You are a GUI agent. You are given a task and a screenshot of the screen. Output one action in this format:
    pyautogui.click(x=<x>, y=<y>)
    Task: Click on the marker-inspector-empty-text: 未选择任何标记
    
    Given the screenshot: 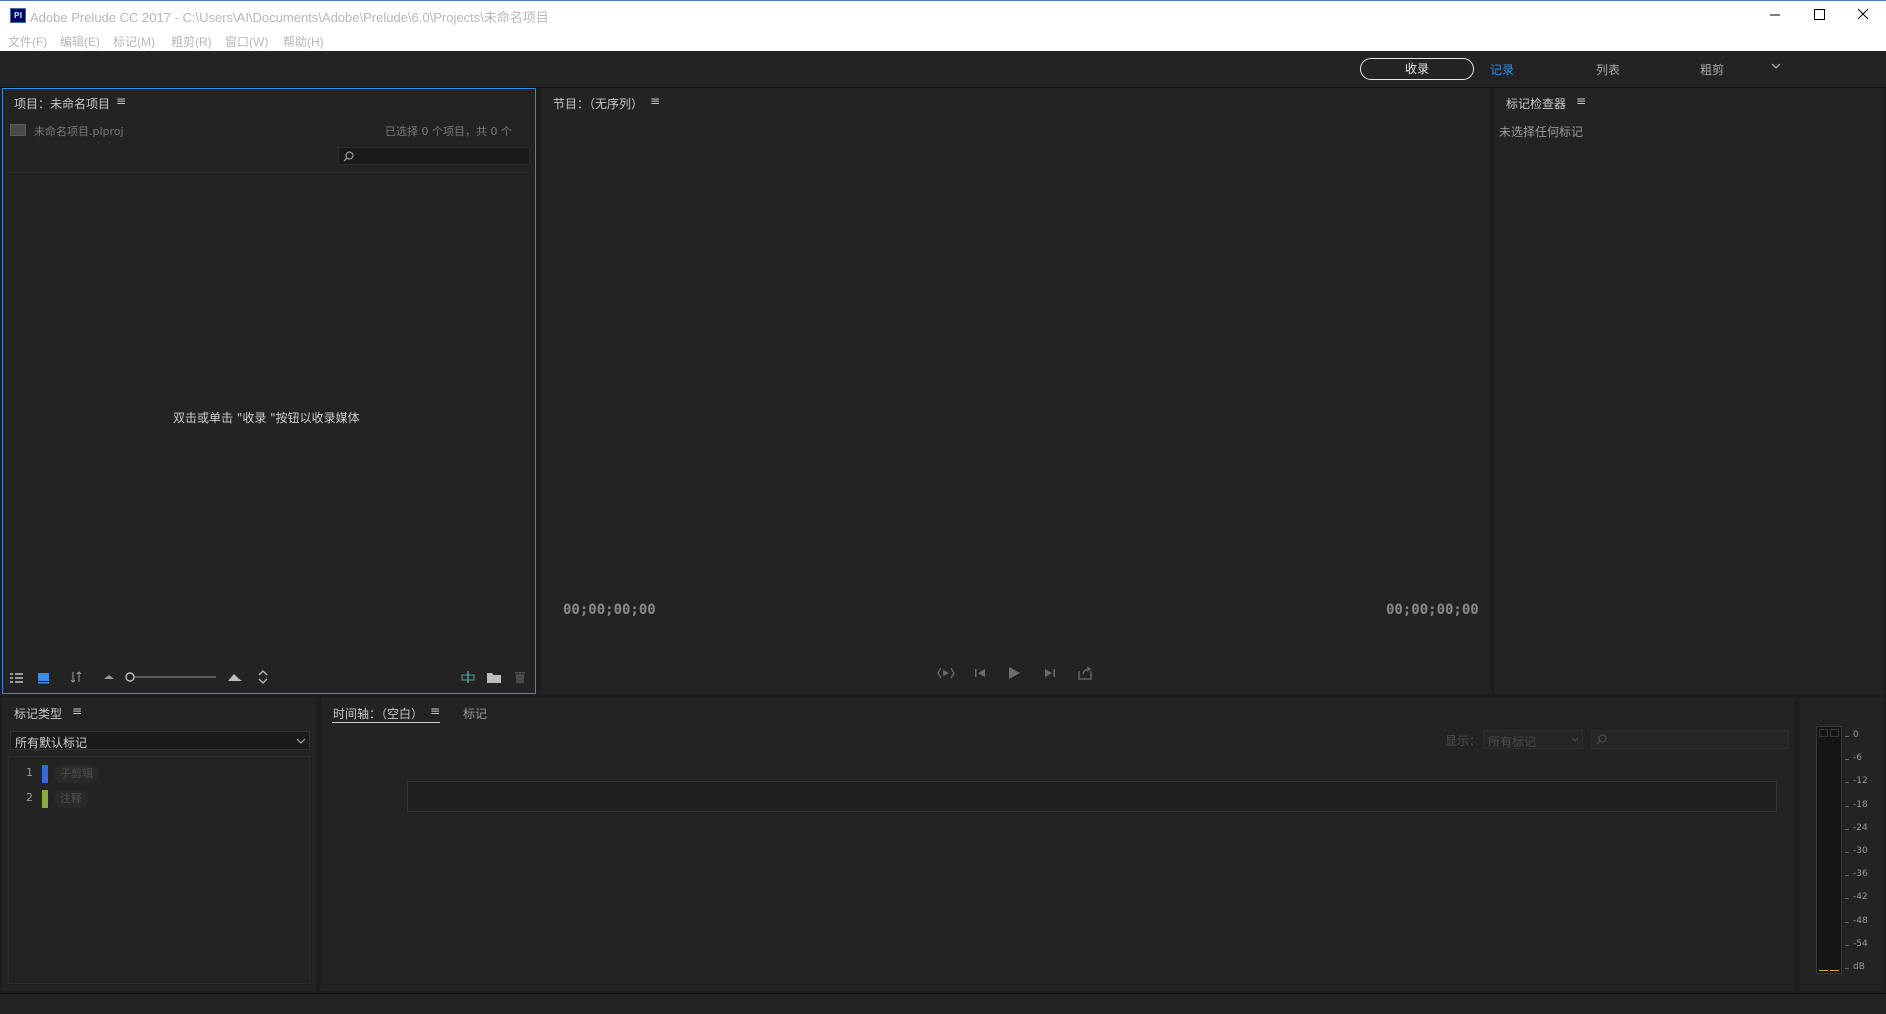 What is the action you would take?
    pyautogui.click(x=1541, y=132)
    